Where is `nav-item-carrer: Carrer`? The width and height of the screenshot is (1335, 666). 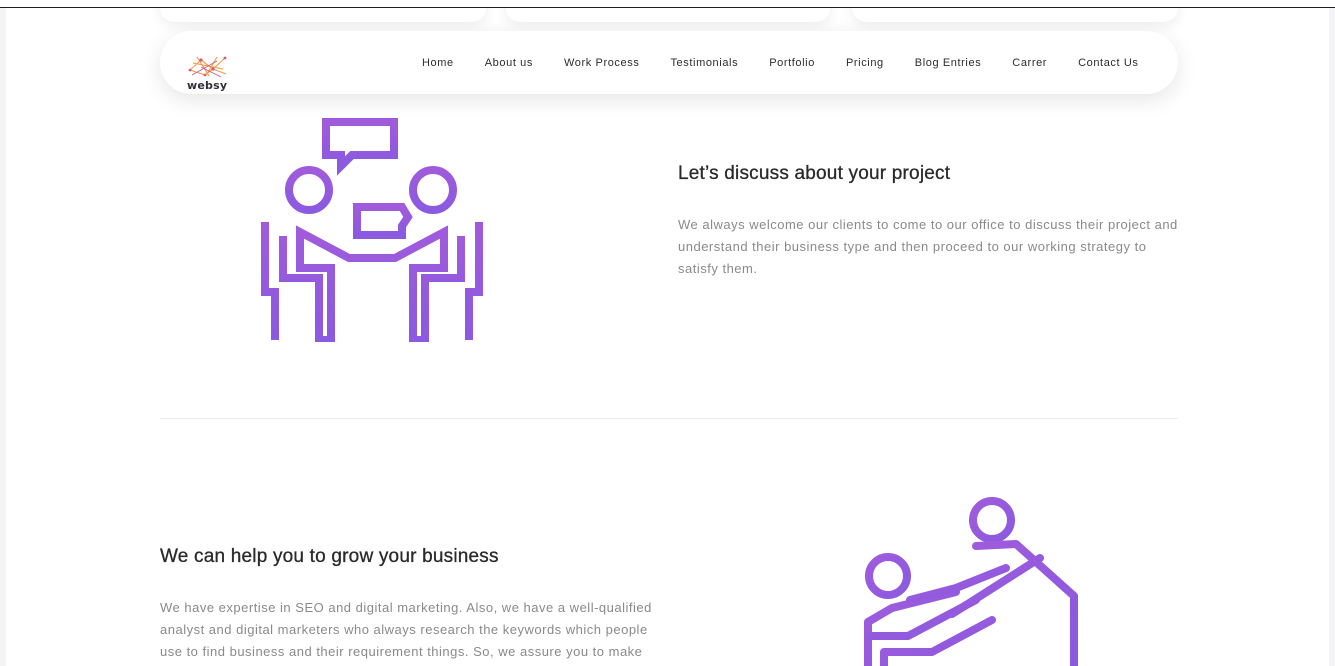 nav-item-carrer: Carrer is located at coordinates (1030, 63).